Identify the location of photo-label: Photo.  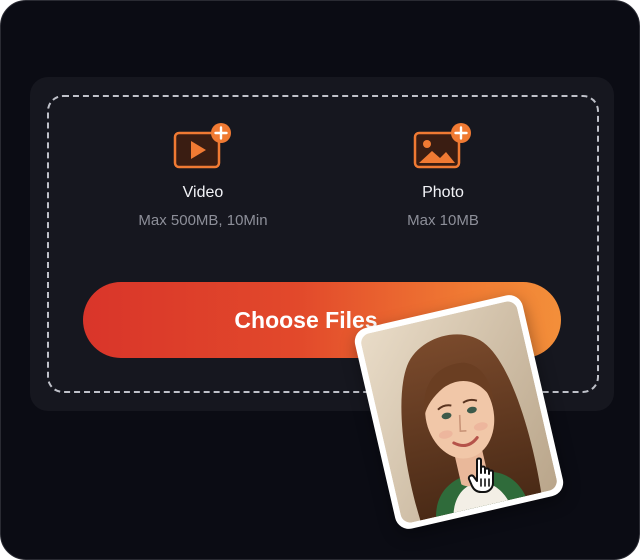
(443, 192).